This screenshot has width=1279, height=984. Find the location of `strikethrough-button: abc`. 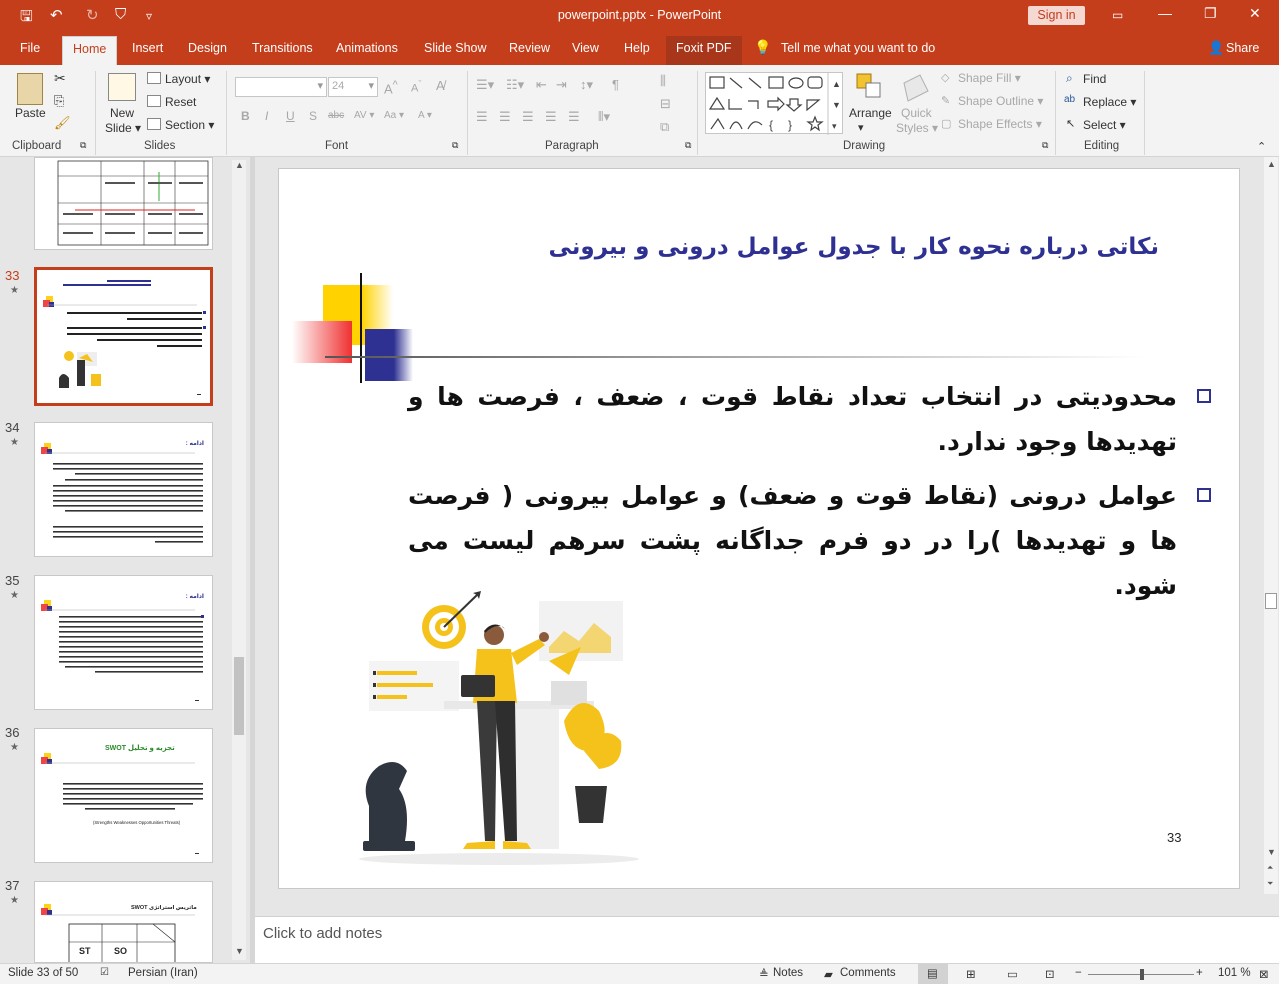

strikethrough-button: abc is located at coordinates (336, 115).